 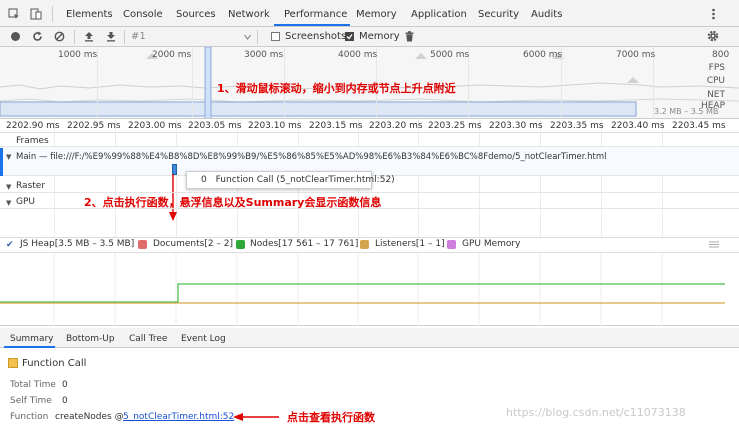 I want to click on raster-expand-triangle: ▼, so click(x=8, y=187).